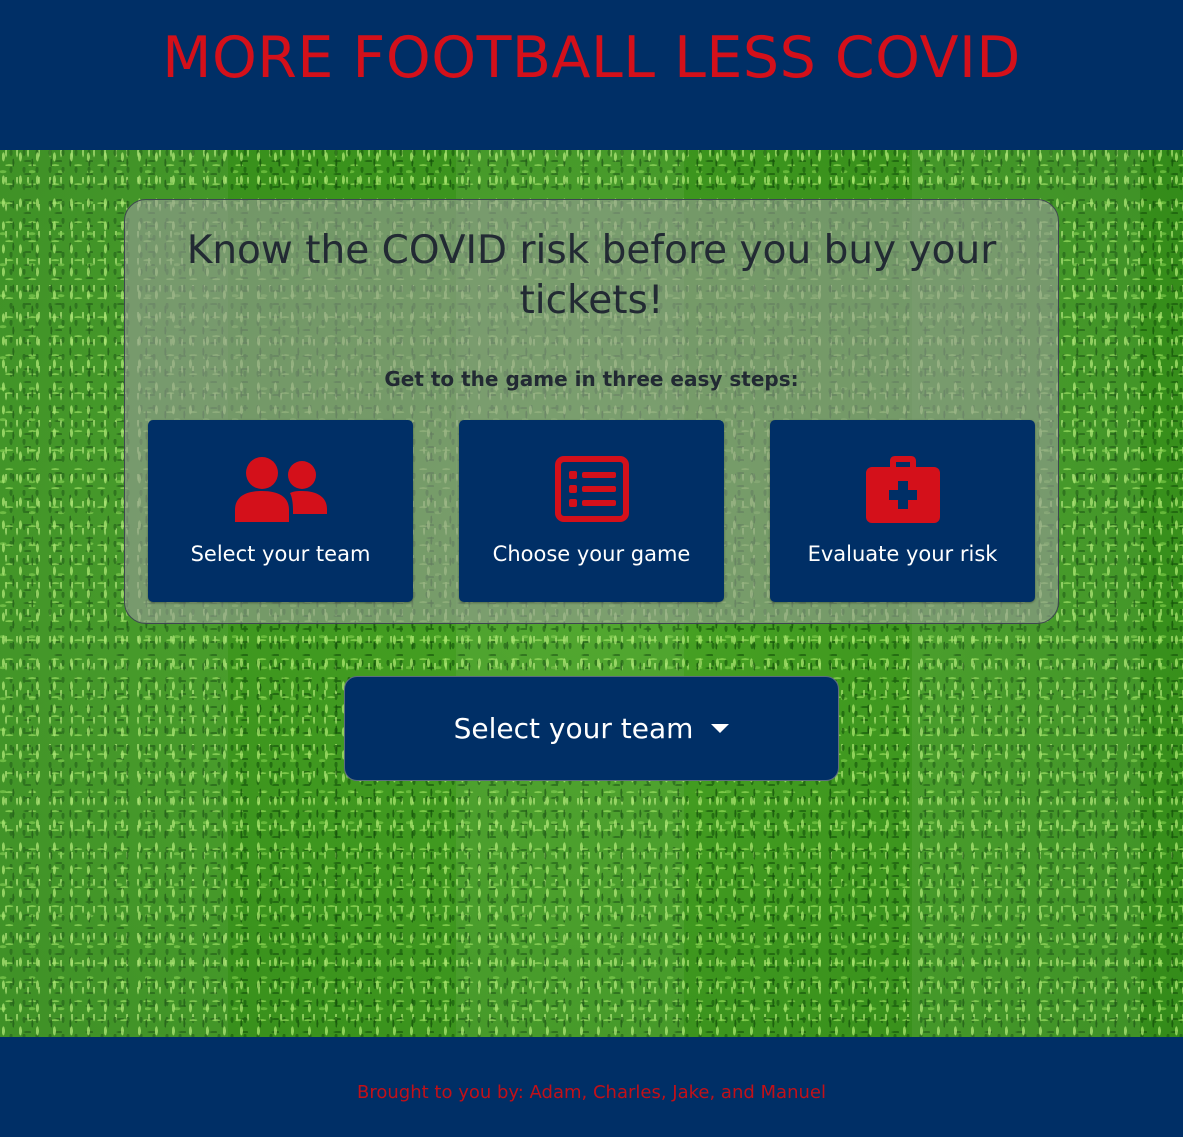 The height and width of the screenshot is (1137, 1183). I want to click on users-icon, so click(280, 489).